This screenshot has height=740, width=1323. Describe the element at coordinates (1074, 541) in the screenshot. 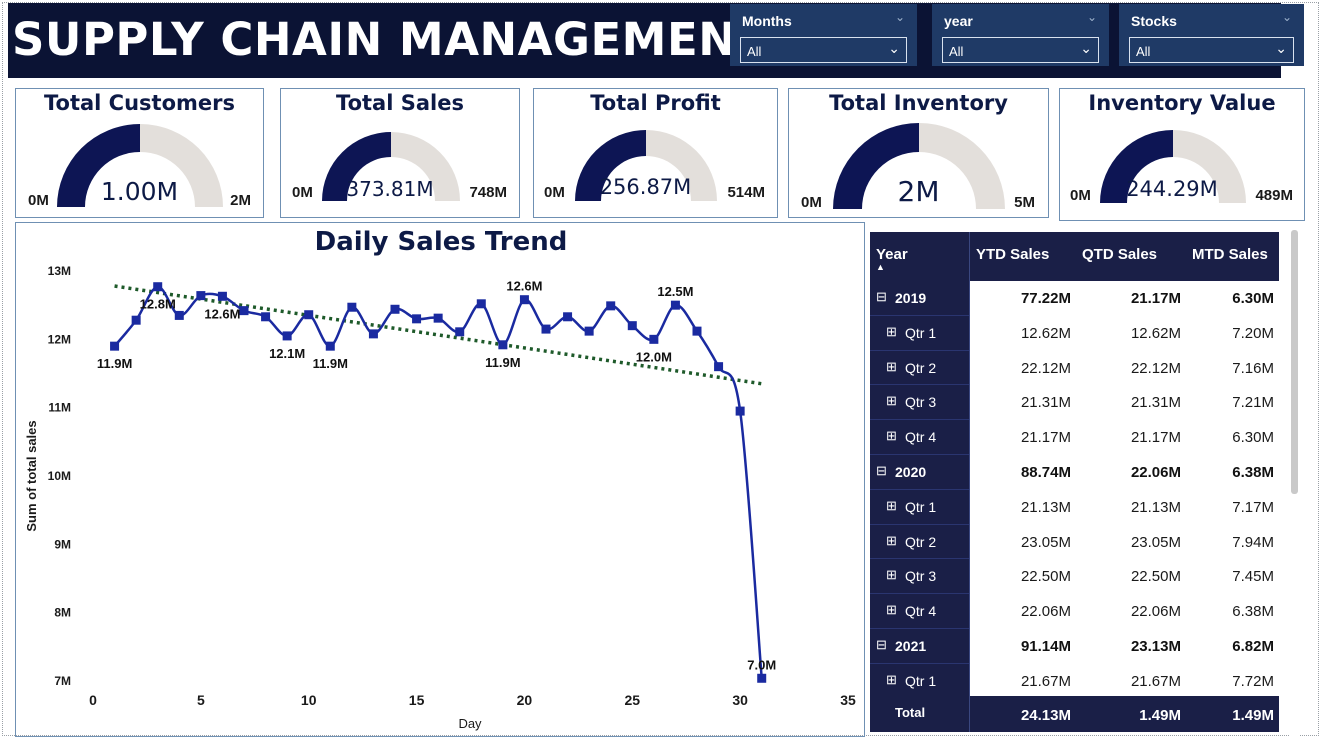

I see `quarter-row: ⊞ Qtr 2 23.05M 23.05M 7.94M` at that location.